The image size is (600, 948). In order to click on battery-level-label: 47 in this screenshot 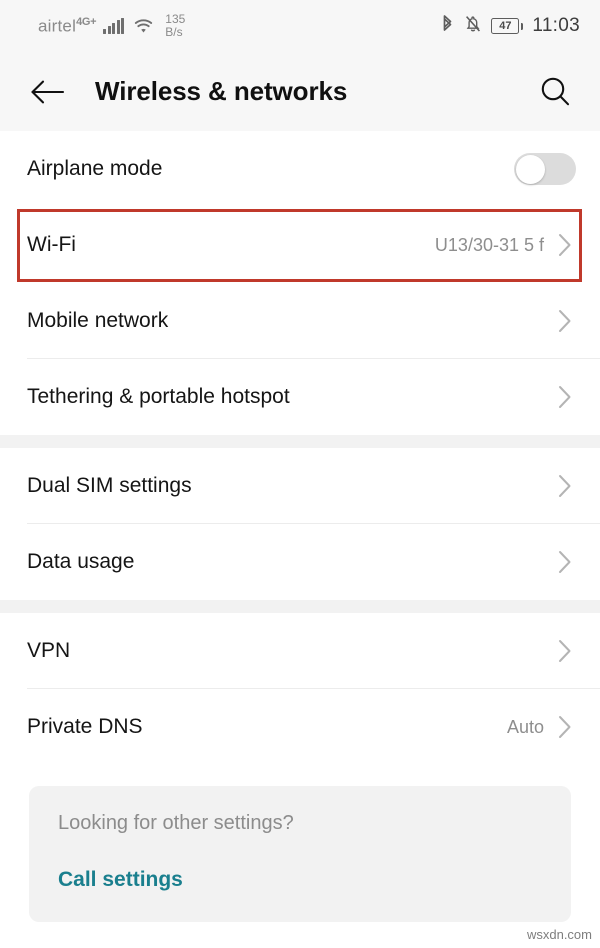, I will do `click(505, 26)`.